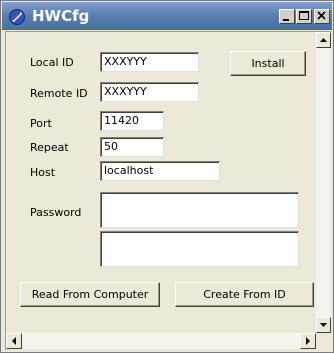 The height and width of the screenshot is (353, 334). Describe the element at coordinates (268, 63) in the screenshot. I see `install-button: Install` at that location.